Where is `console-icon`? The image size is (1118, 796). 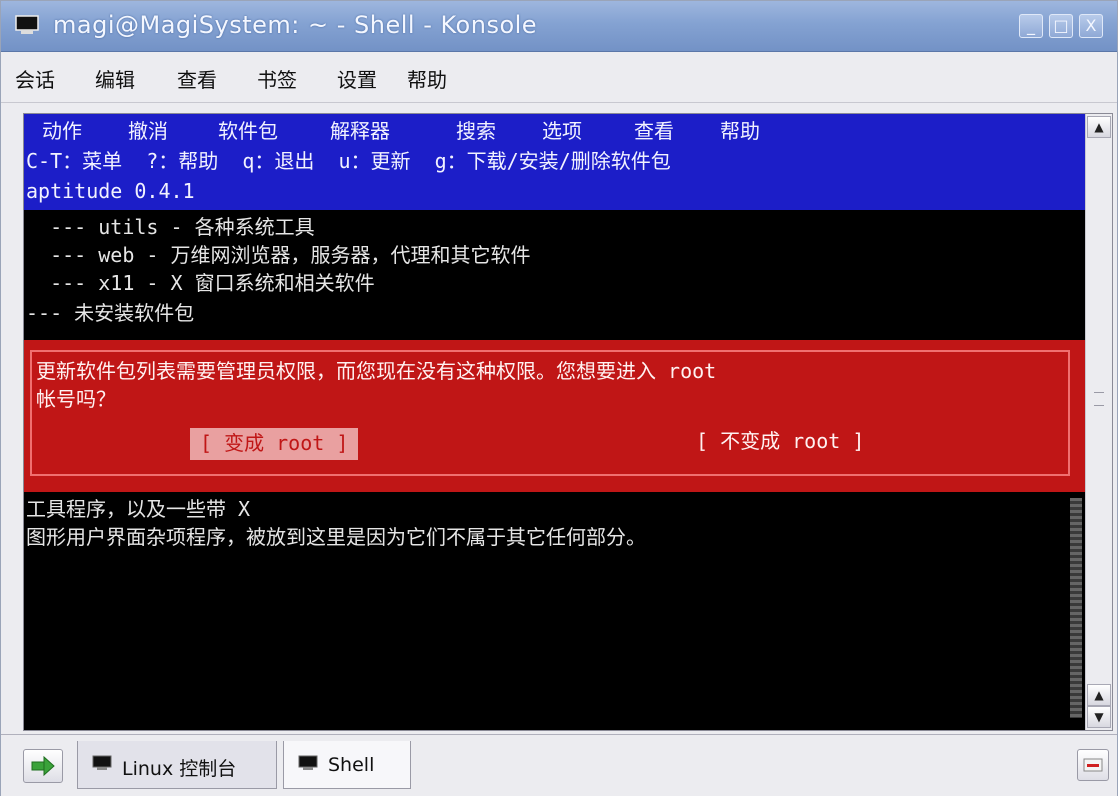 console-icon is located at coordinates (102, 762).